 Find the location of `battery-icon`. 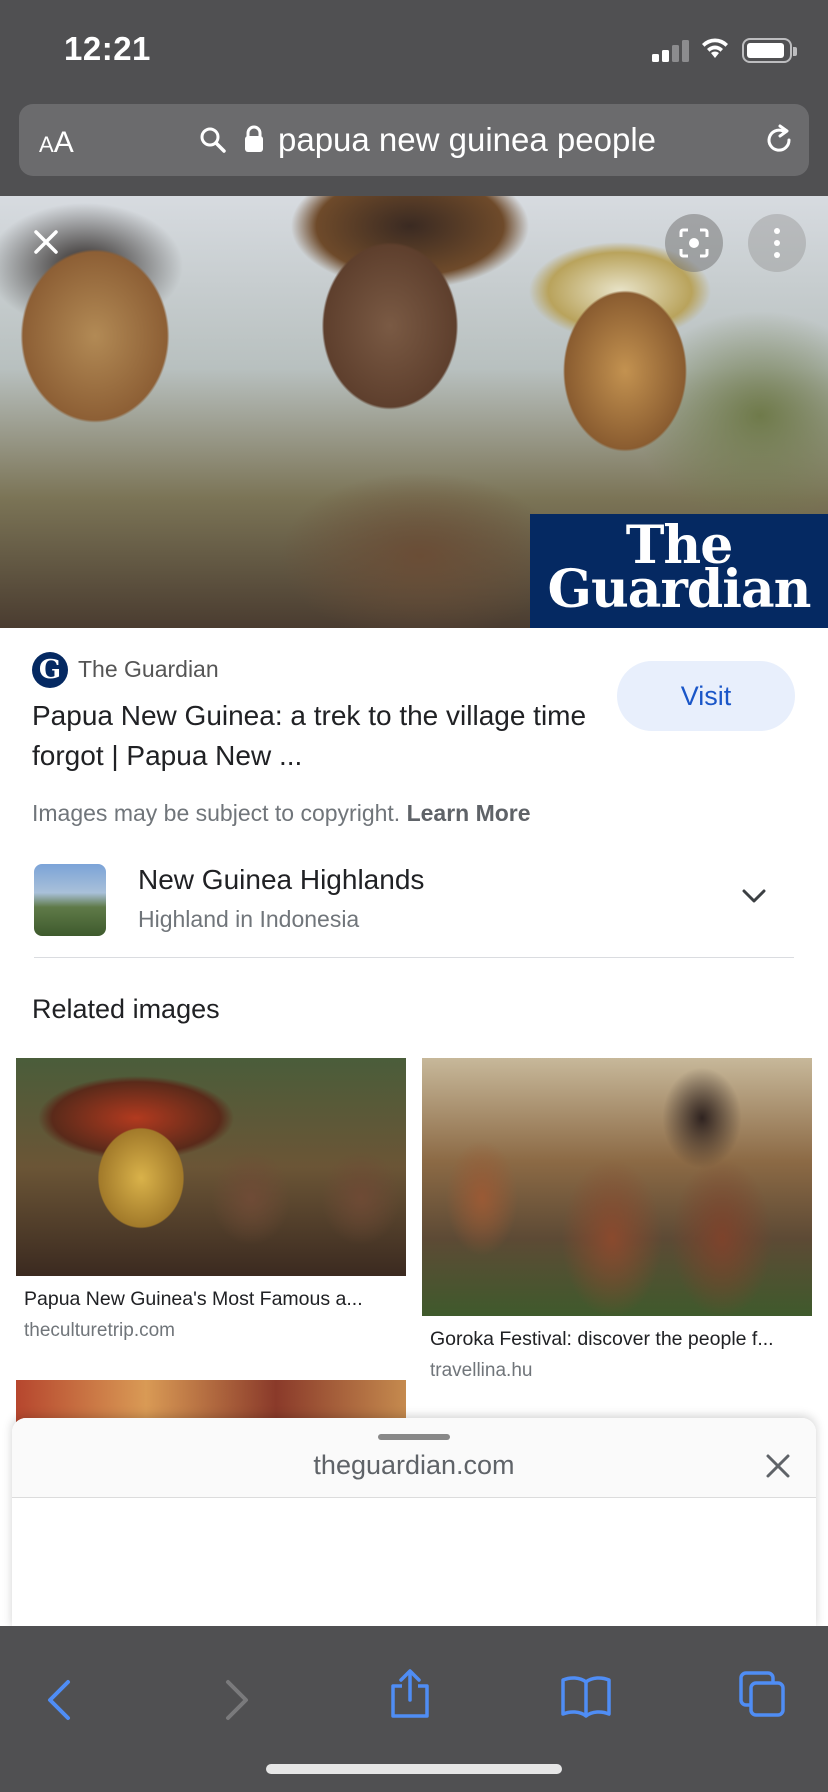

battery-icon is located at coordinates (769, 50).